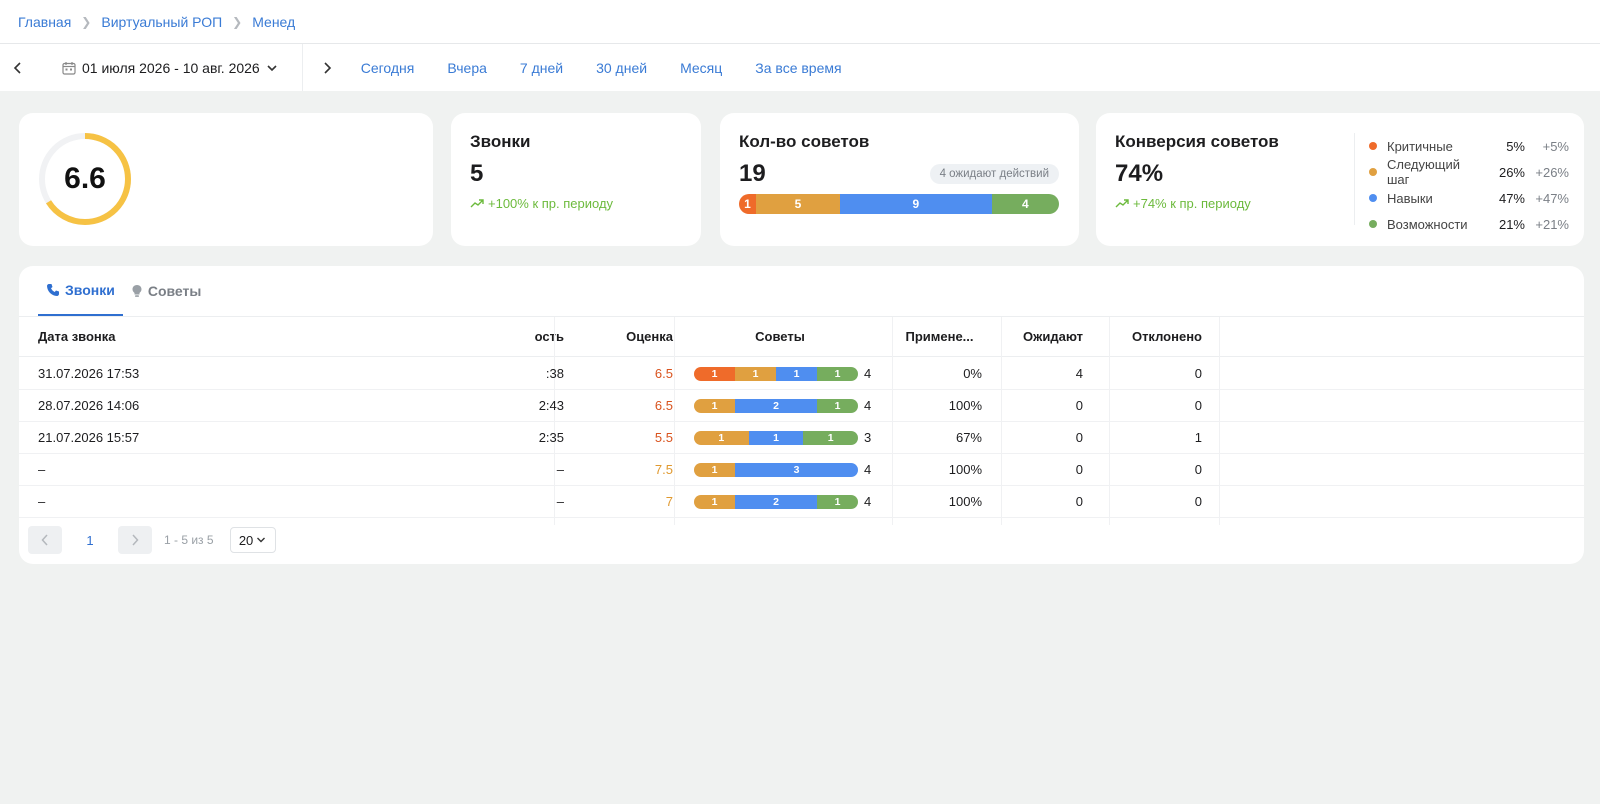  I want to click on row-tips: 1214, so click(782, 501).